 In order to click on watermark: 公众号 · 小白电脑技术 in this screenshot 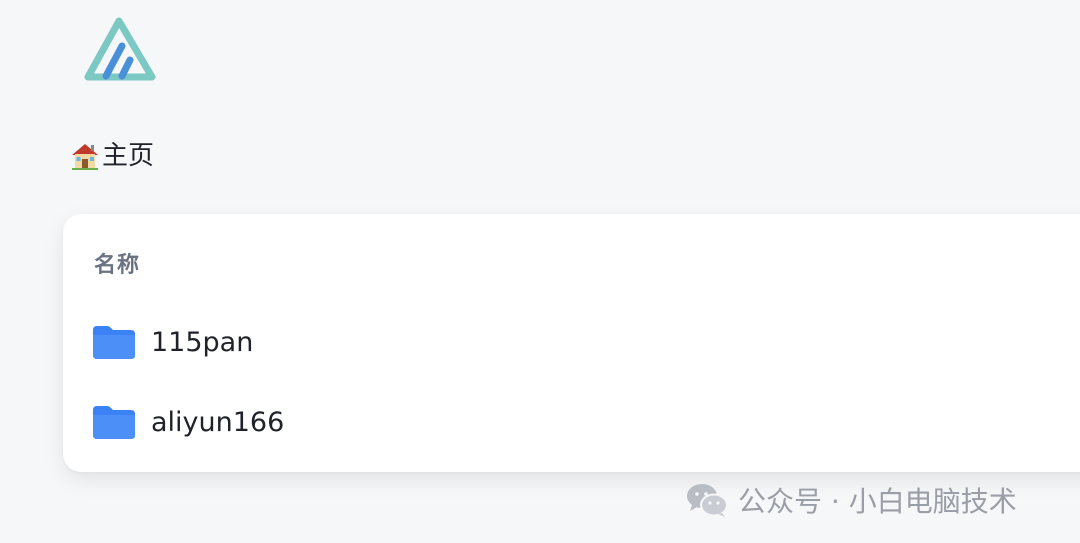, I will do `click(851, 500)`.